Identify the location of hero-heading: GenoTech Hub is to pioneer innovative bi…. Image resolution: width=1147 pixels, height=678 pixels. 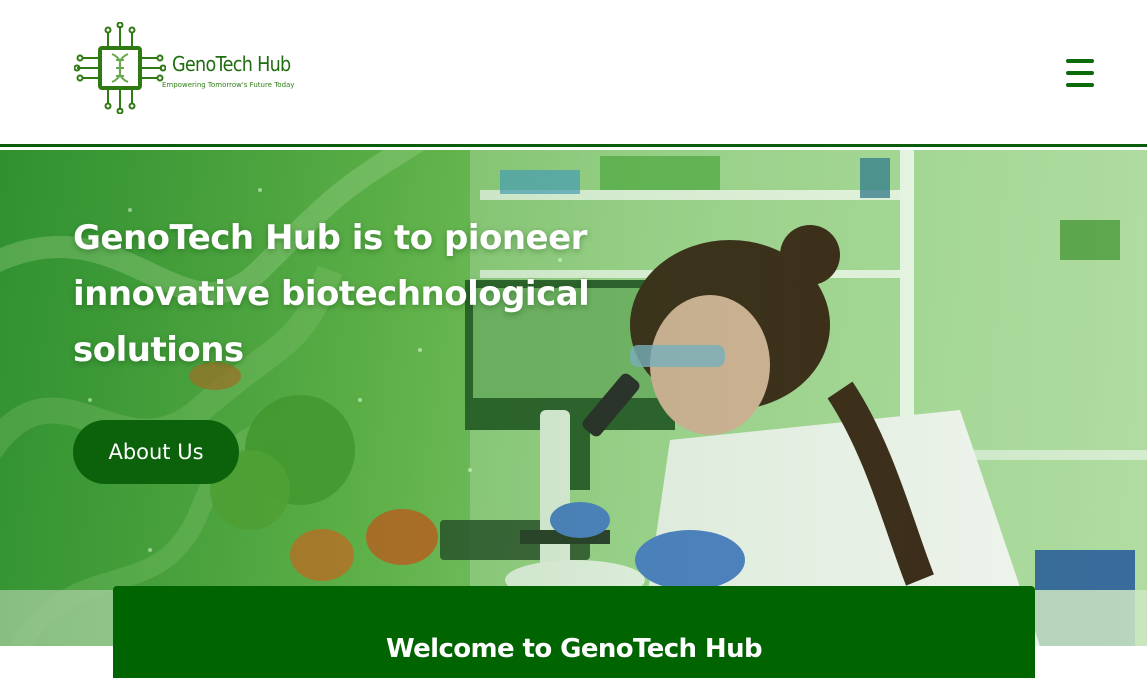
(331, 294).